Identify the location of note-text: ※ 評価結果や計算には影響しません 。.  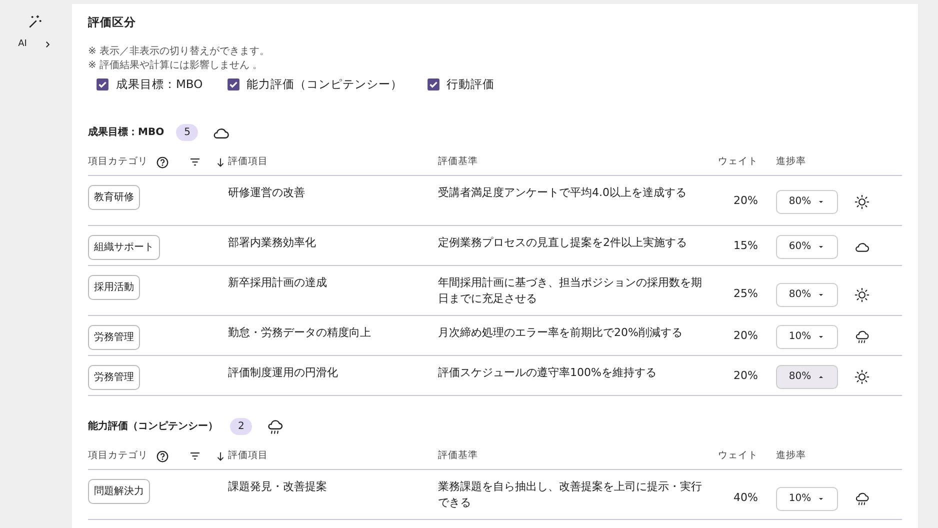
(176, 65).